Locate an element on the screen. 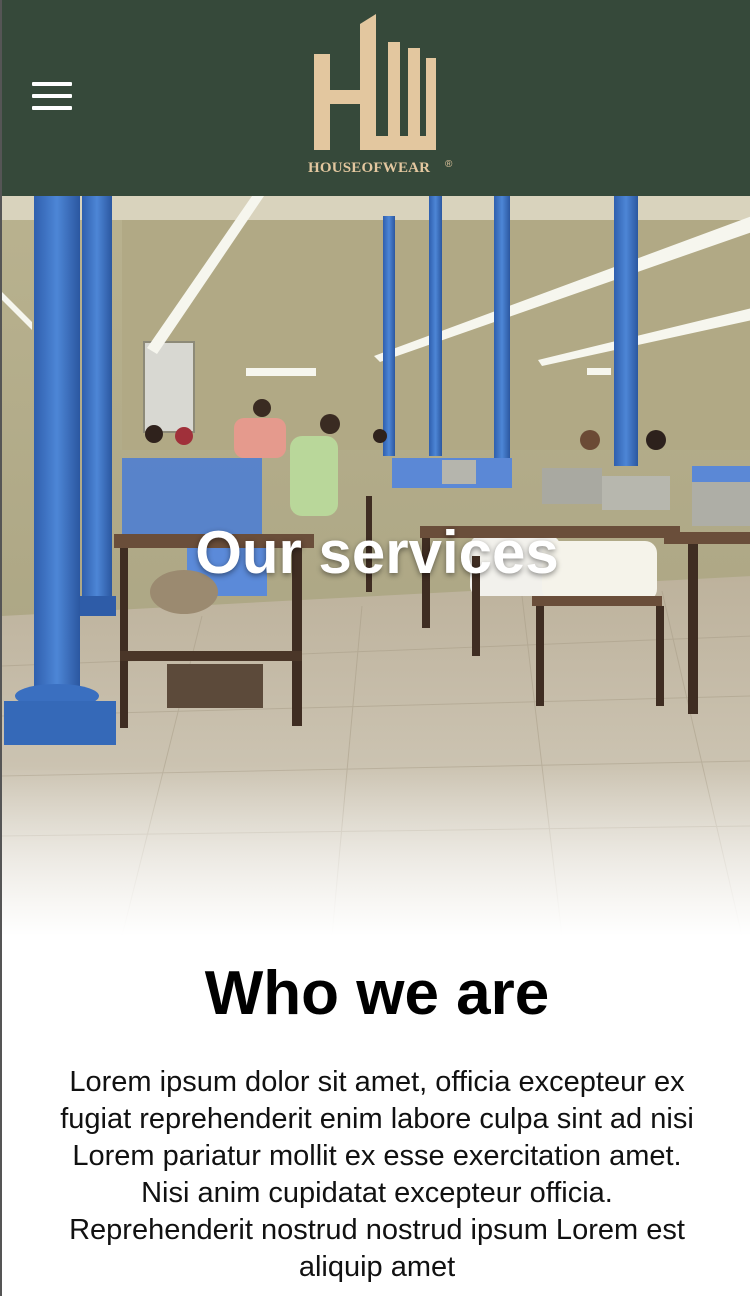 The image size is (750, 1296). hamburger-menu-icon is located at coordinates (53, 96).